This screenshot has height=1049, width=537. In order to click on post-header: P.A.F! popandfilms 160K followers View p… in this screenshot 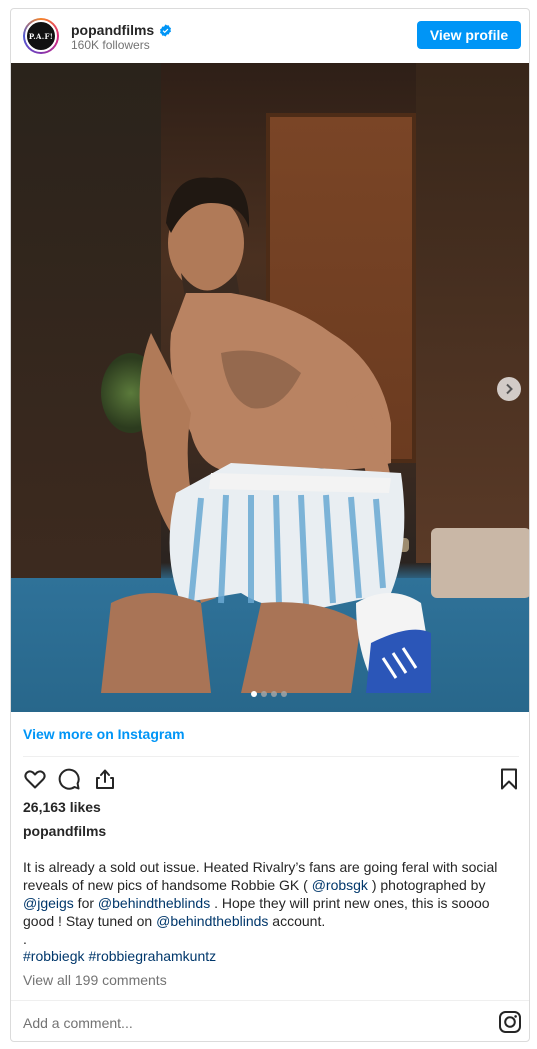, I will do `click(270, 36)`.